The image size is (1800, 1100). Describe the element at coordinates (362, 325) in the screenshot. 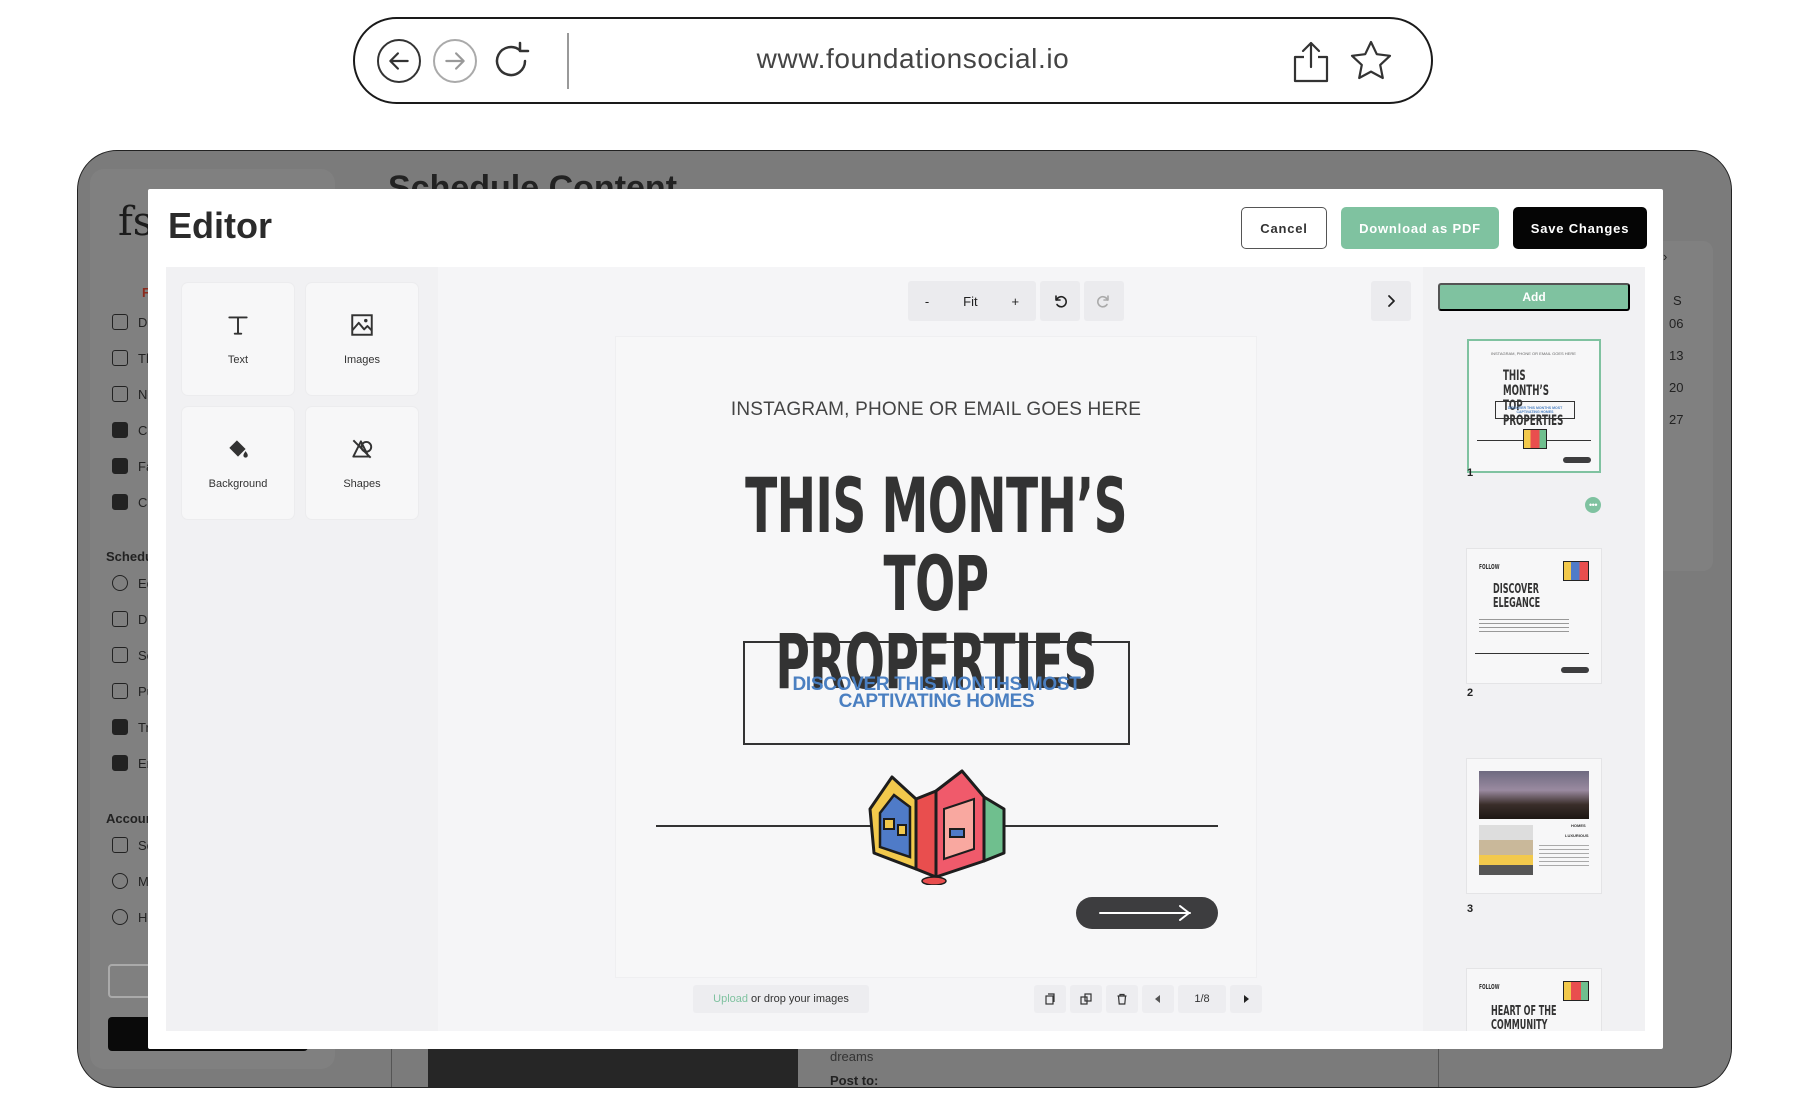

I see `image-icon` at that location.